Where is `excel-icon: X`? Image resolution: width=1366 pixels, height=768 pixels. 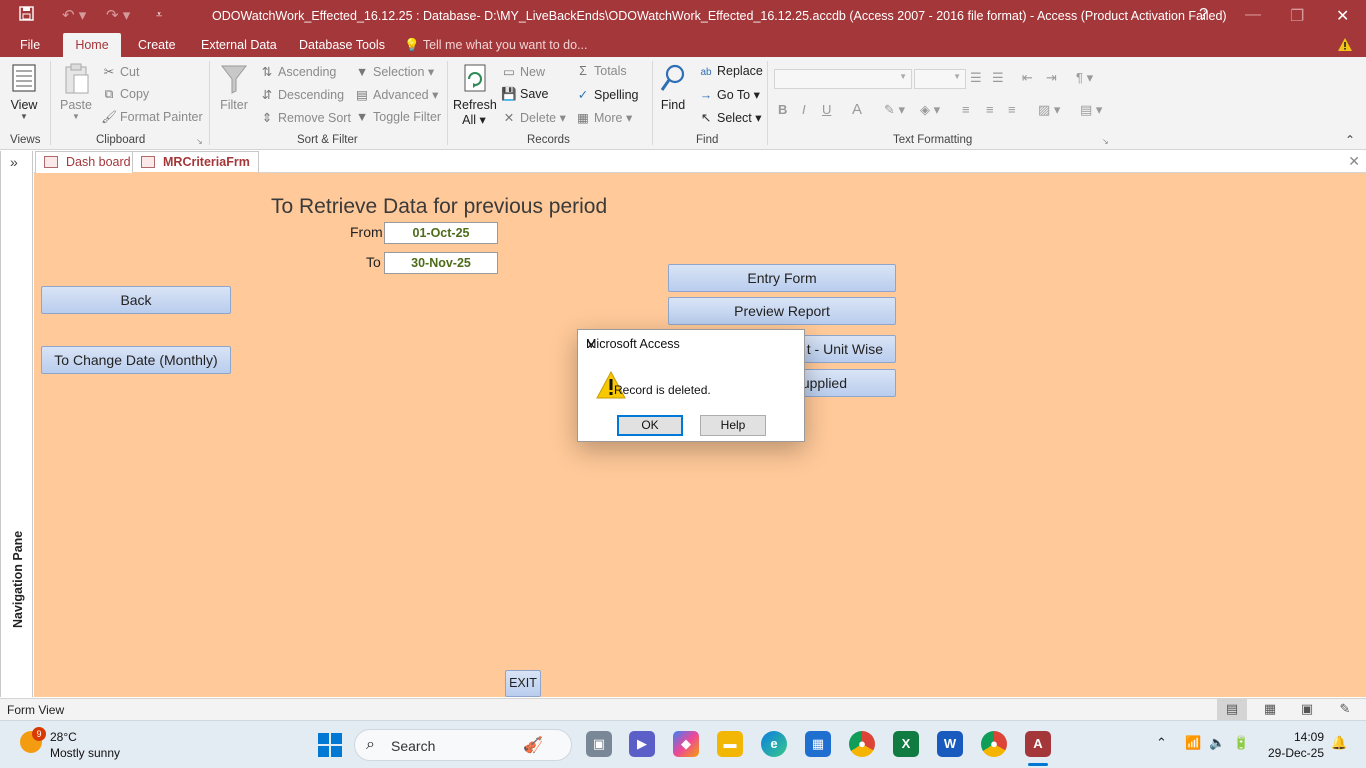
excel-icon: X is located at coordinates (906, 744).